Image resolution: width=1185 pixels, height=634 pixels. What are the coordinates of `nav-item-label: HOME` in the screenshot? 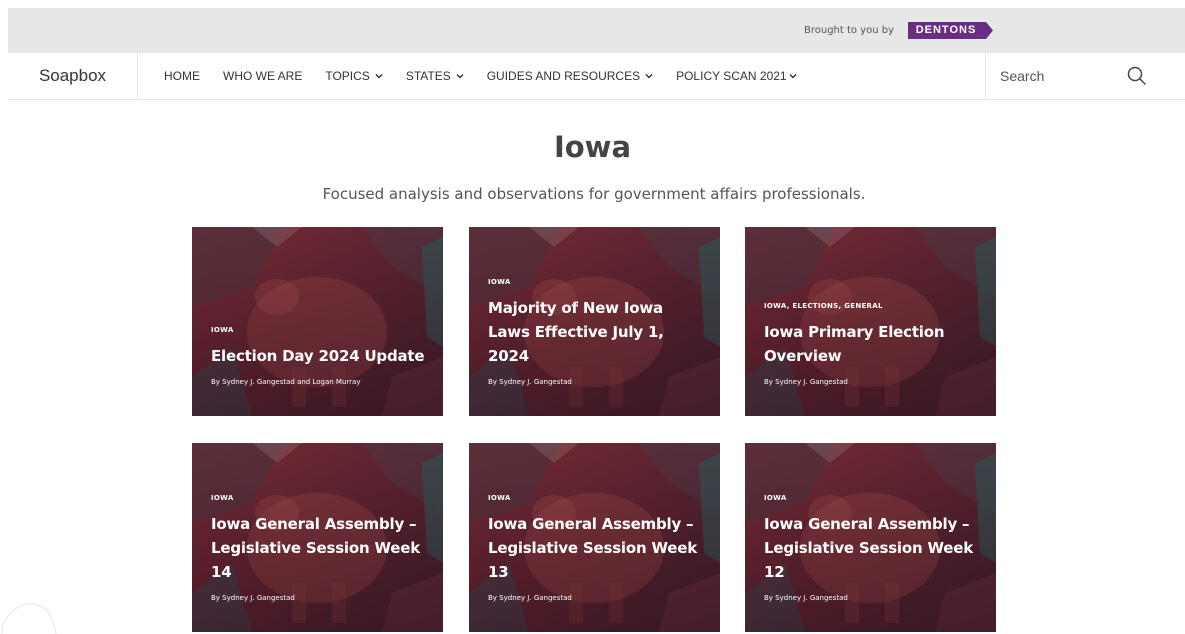 It's located at (182, 76).